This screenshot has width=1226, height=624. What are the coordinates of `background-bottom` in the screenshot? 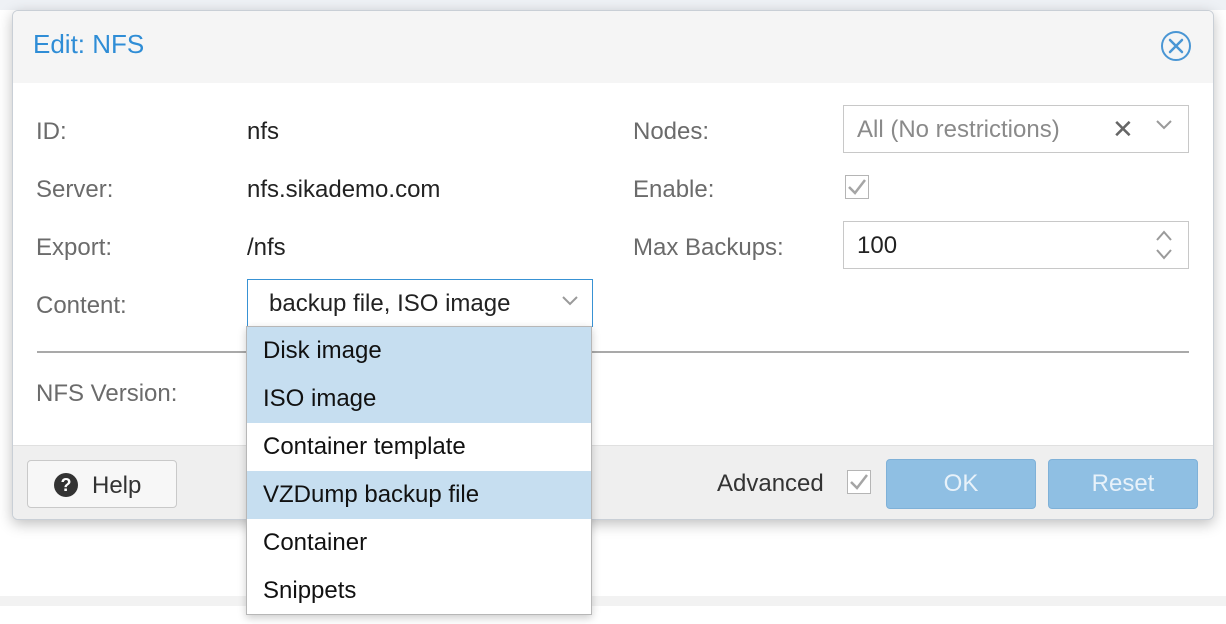 It's located at (613, 609).